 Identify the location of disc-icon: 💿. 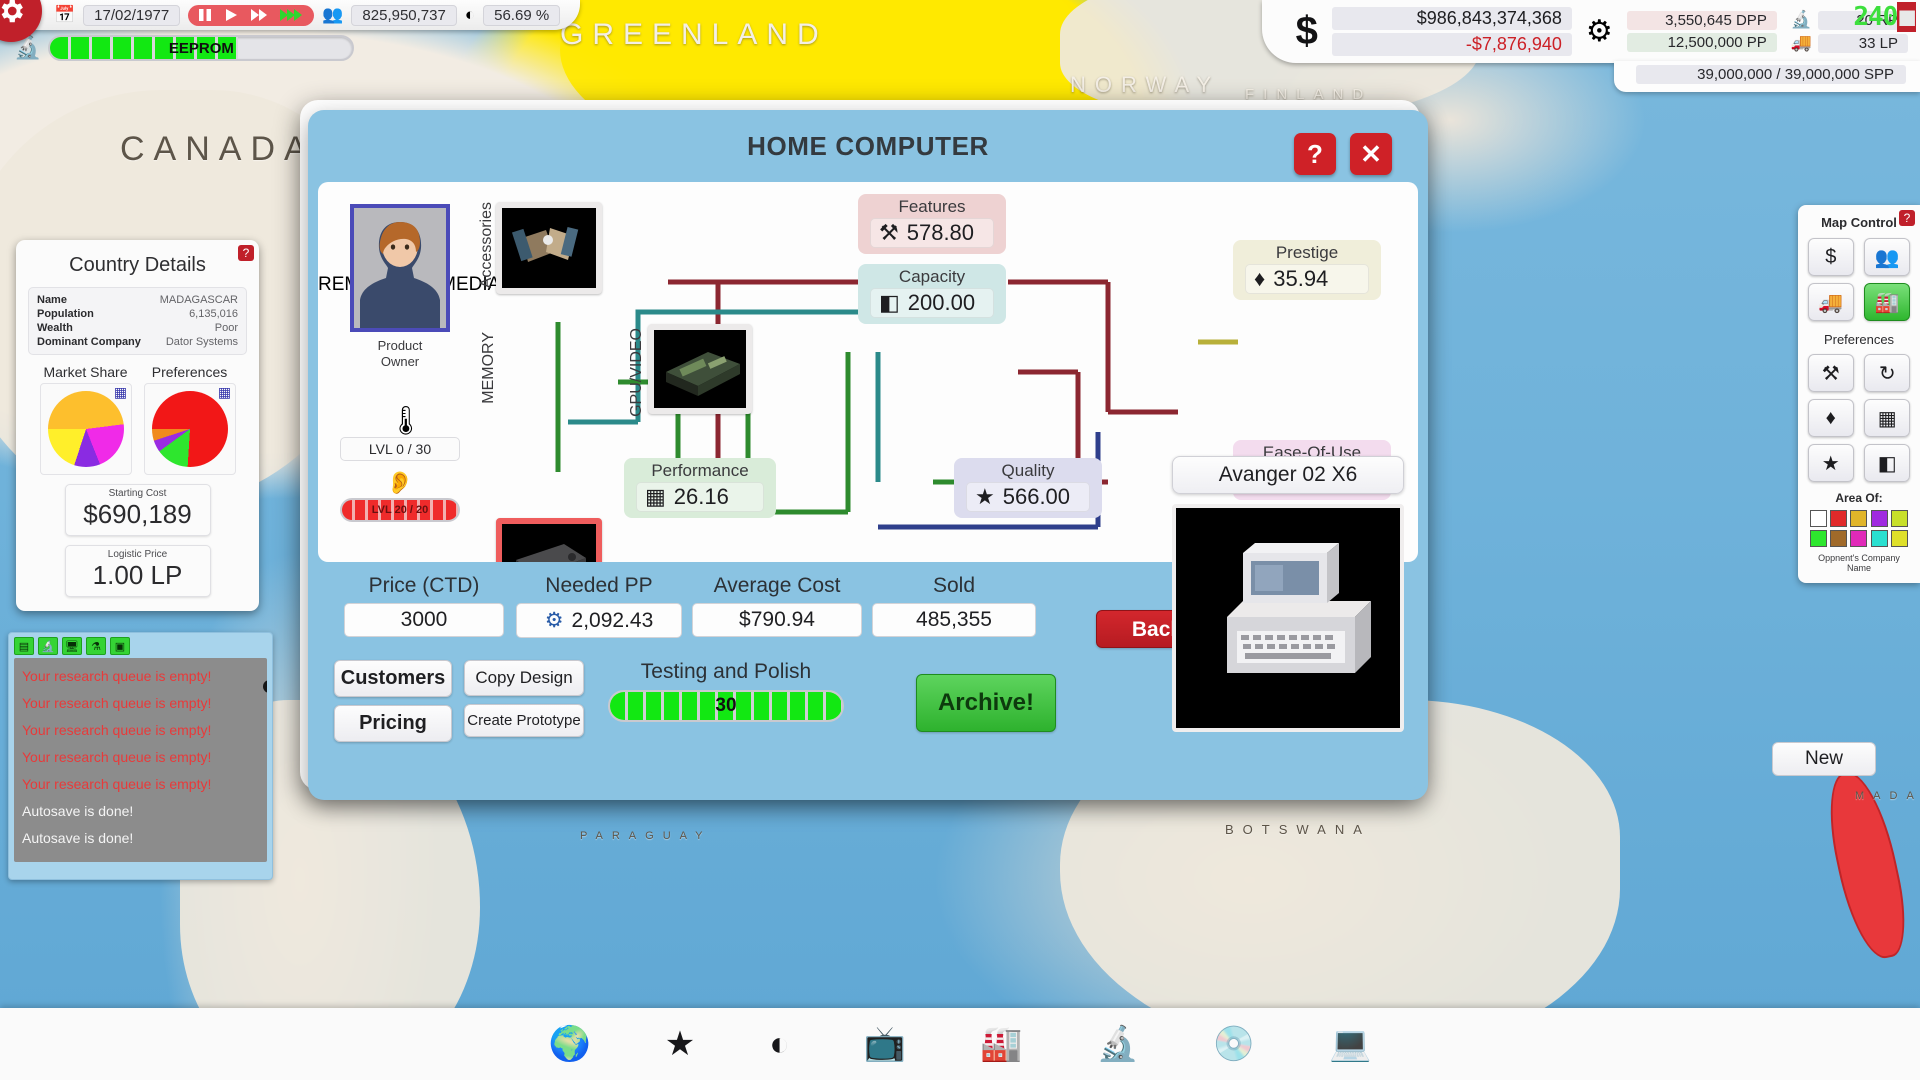
(1234, 1044).